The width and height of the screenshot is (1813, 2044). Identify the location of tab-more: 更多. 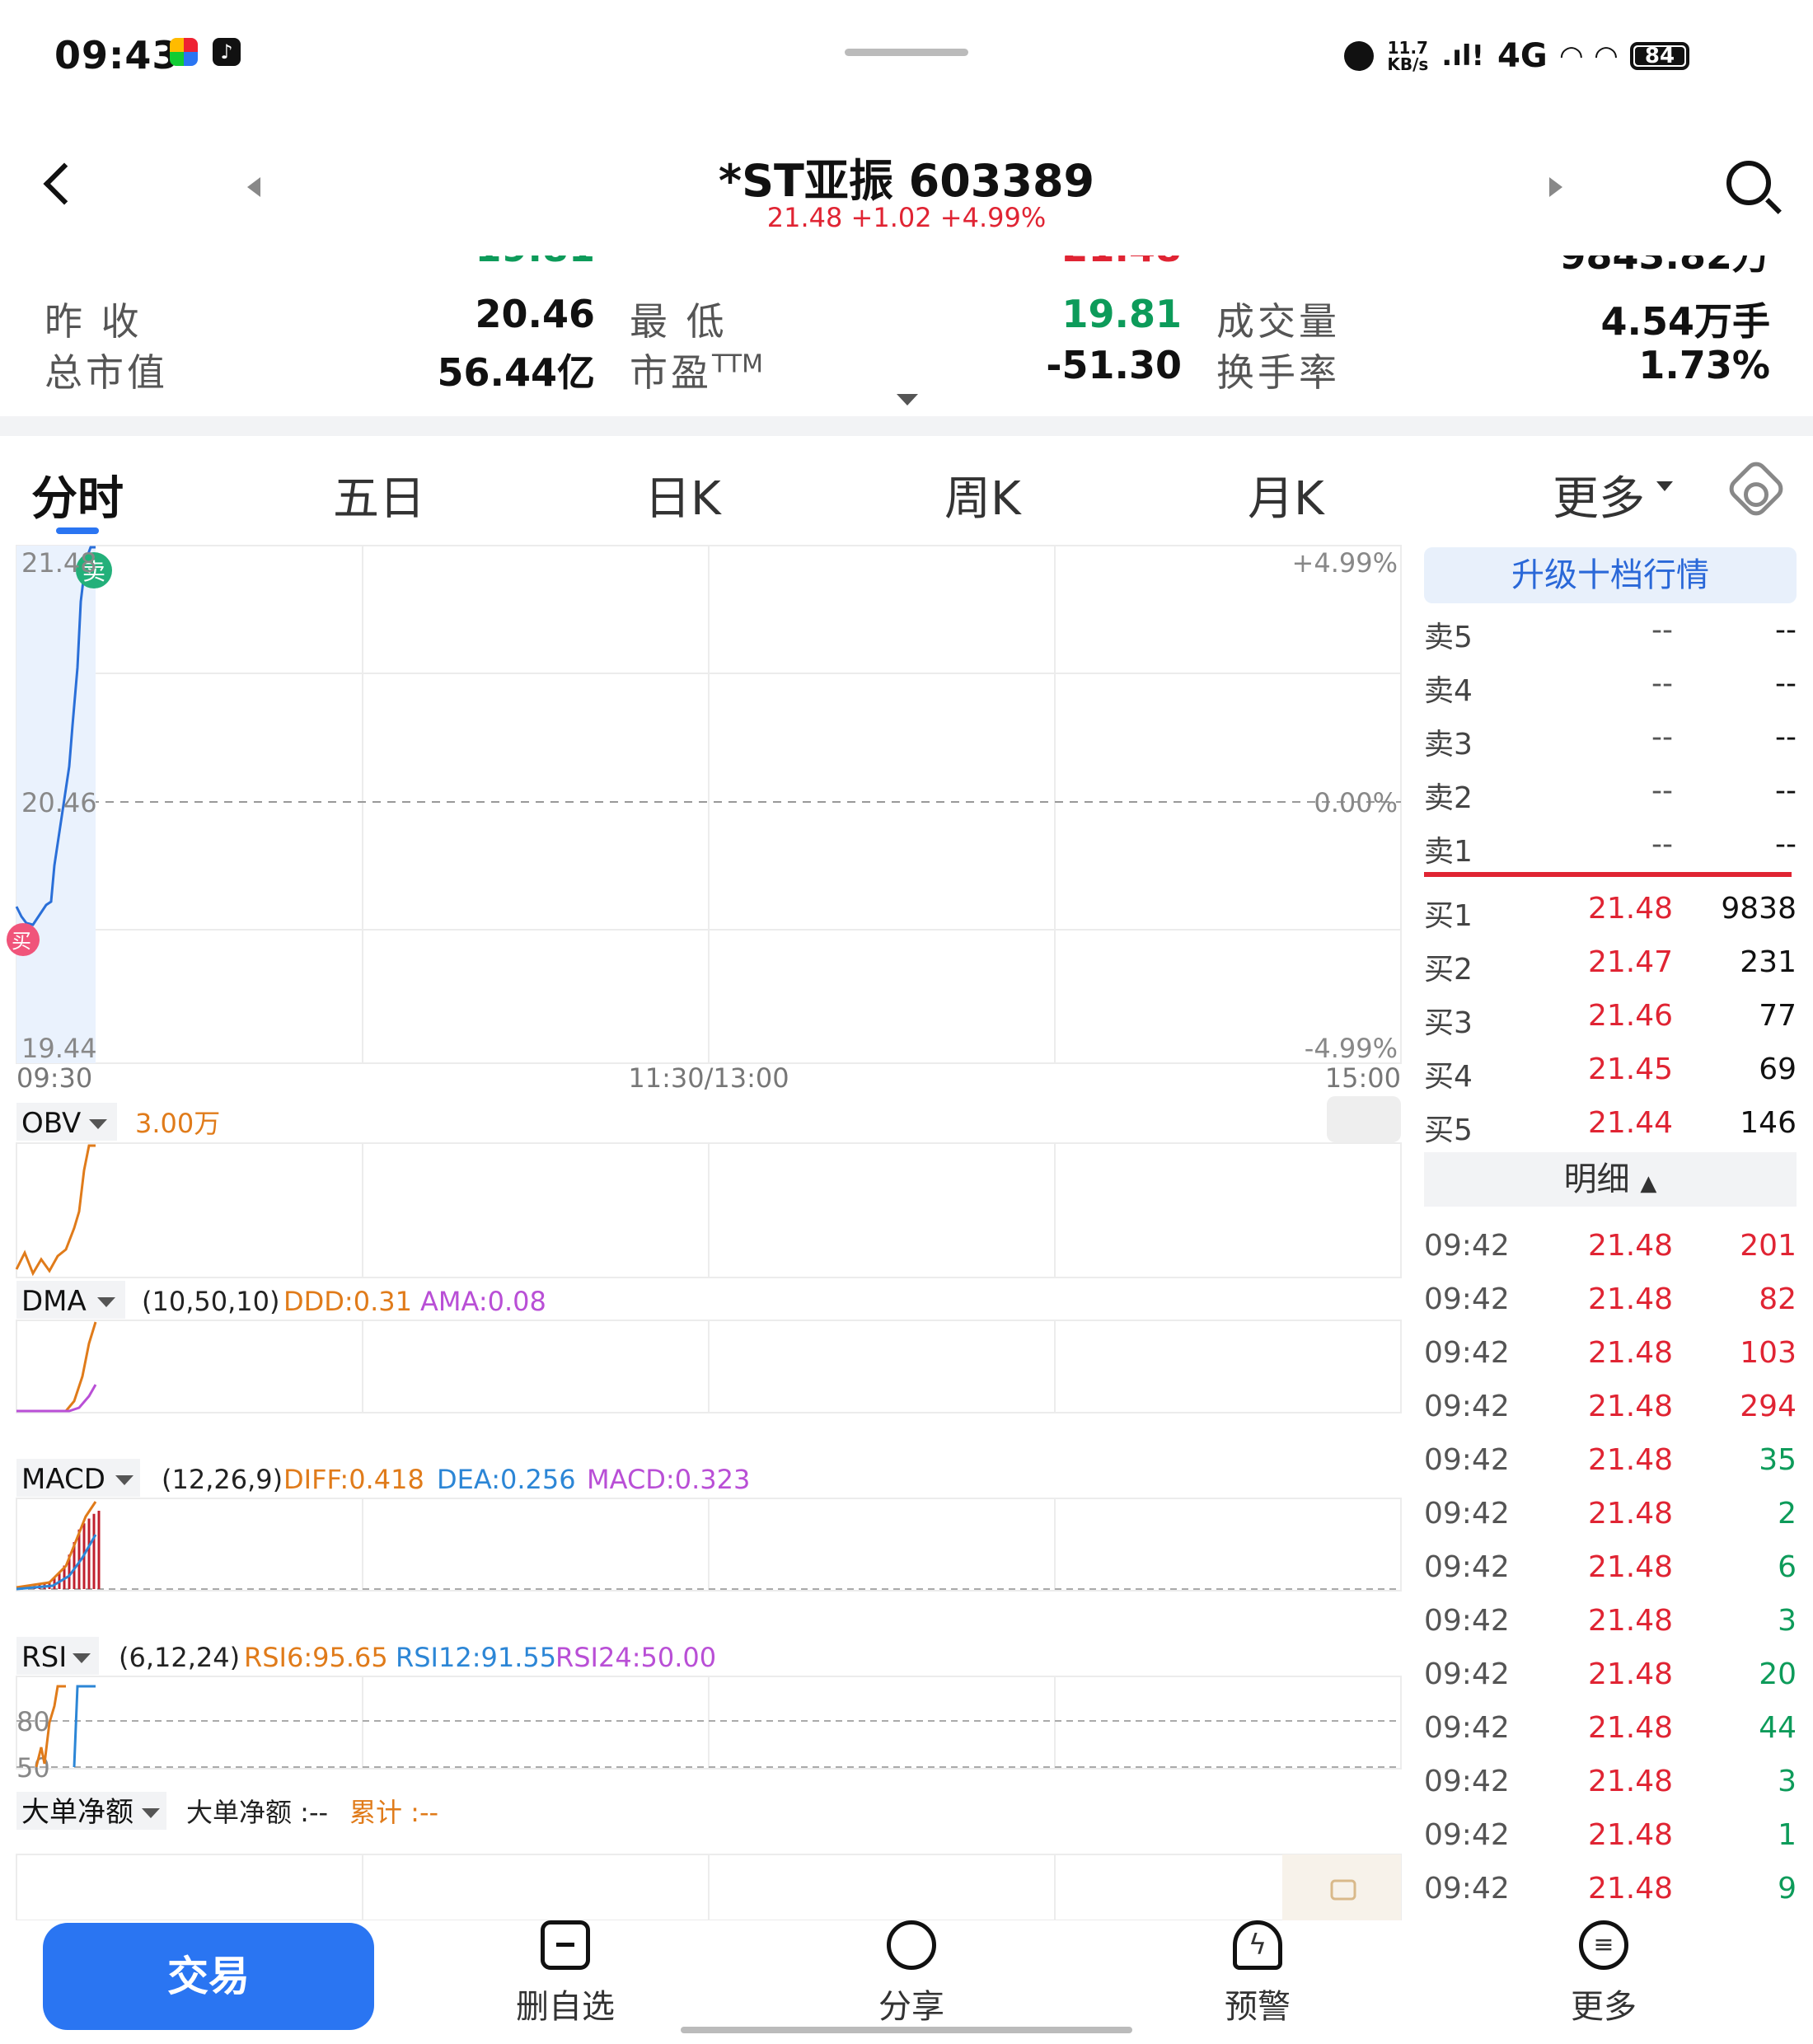
(1599, 495).